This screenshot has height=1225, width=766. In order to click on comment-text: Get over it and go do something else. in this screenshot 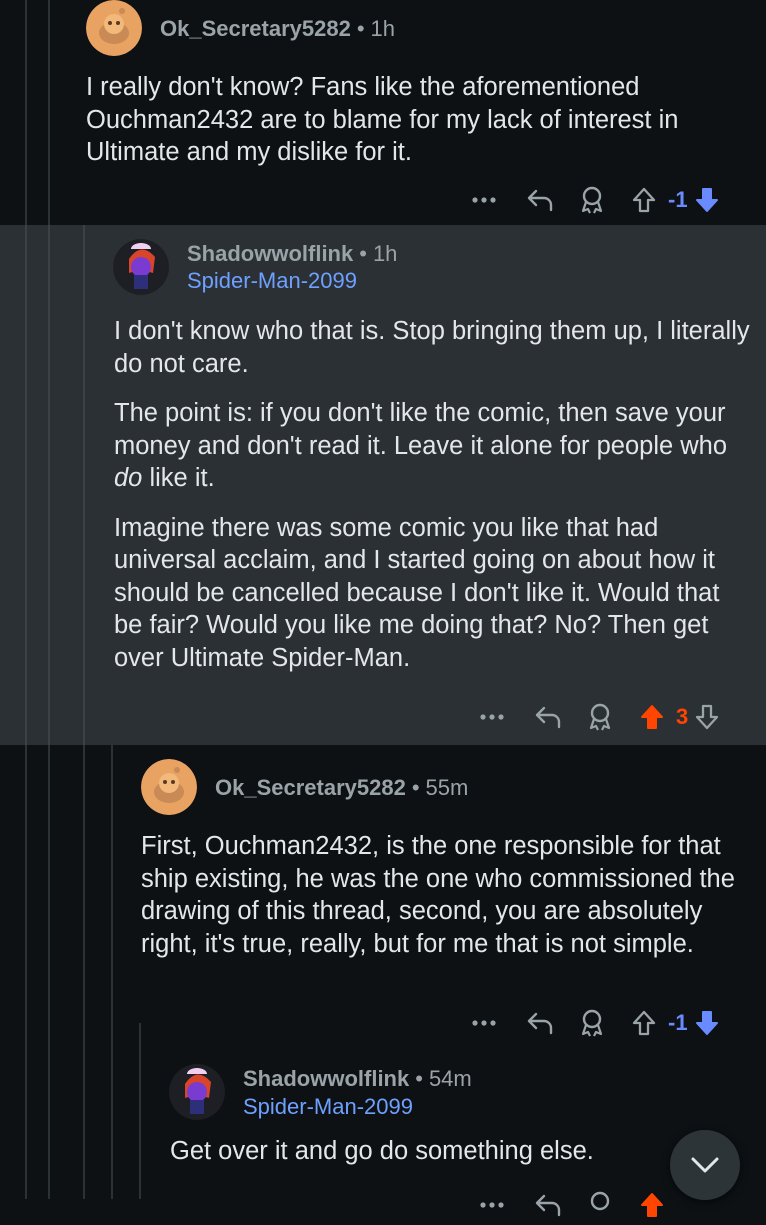, I will do `click(382, 1151)`.